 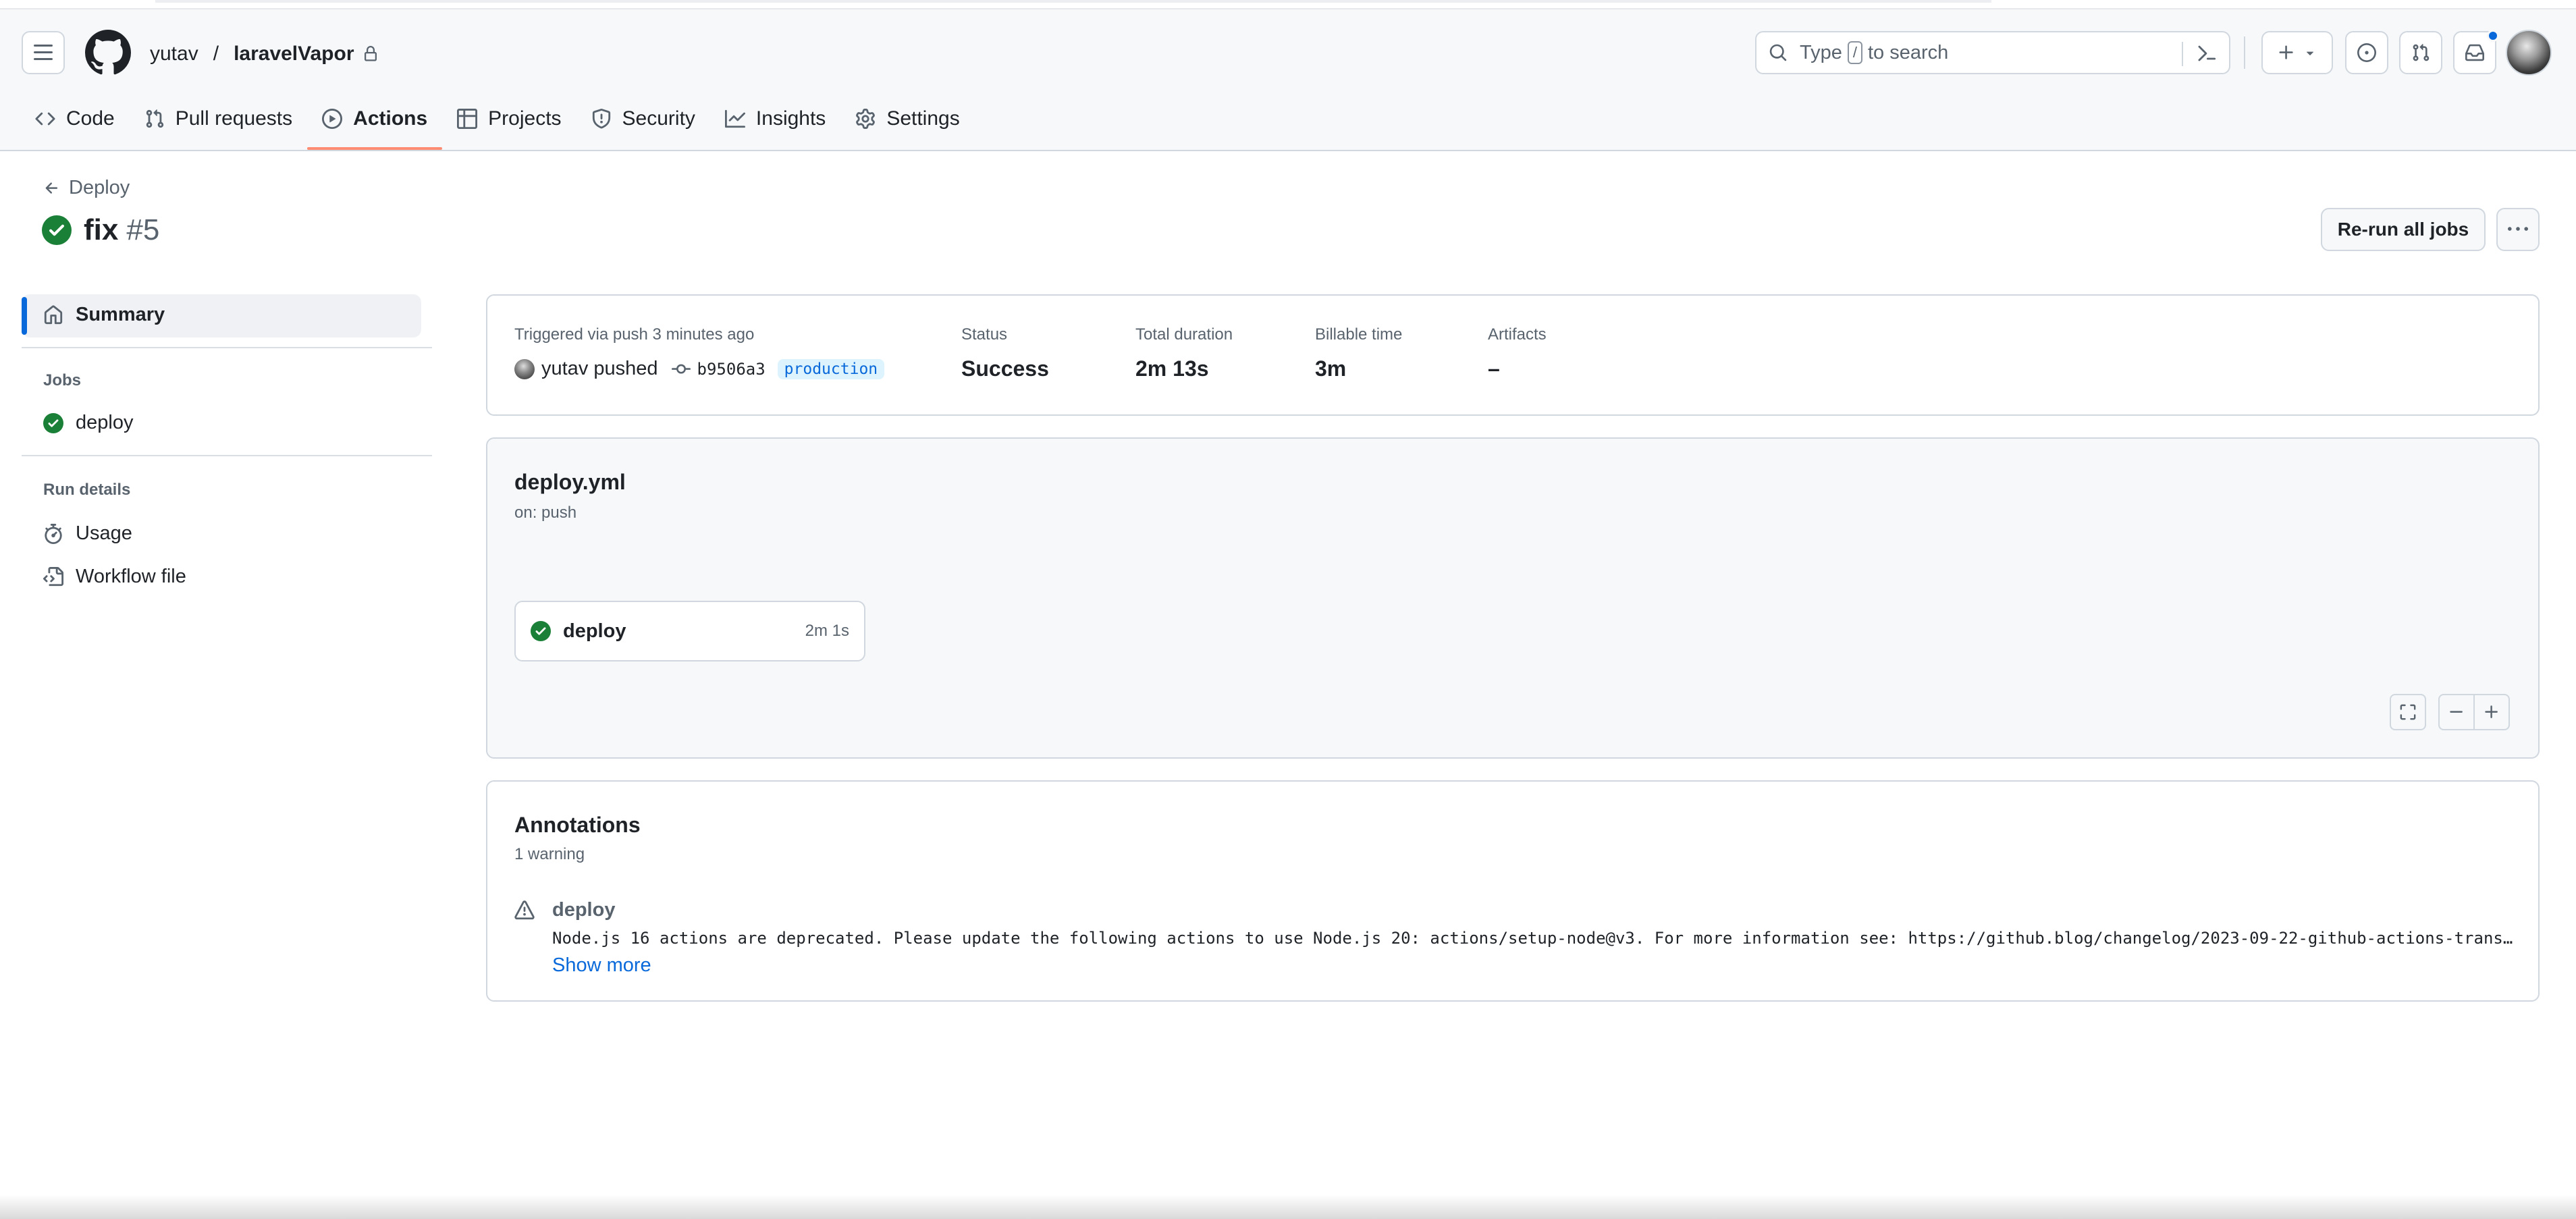 I want to click on zoom-out-button, so click(x=2456, y=712).